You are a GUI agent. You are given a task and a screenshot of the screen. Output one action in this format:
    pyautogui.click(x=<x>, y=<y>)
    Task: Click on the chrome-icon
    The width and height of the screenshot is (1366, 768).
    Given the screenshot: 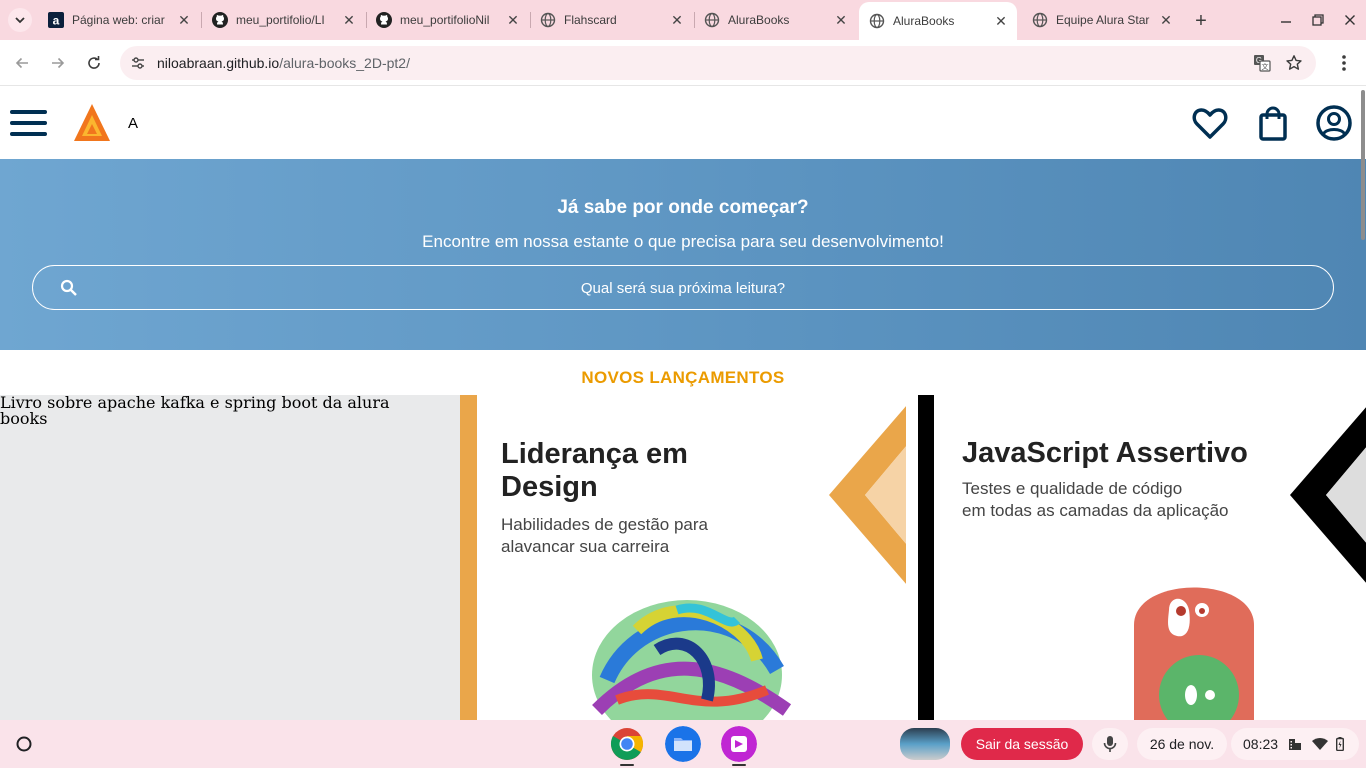 What is the action you would take?
    pyautogui.click(x=627, y=744)
    